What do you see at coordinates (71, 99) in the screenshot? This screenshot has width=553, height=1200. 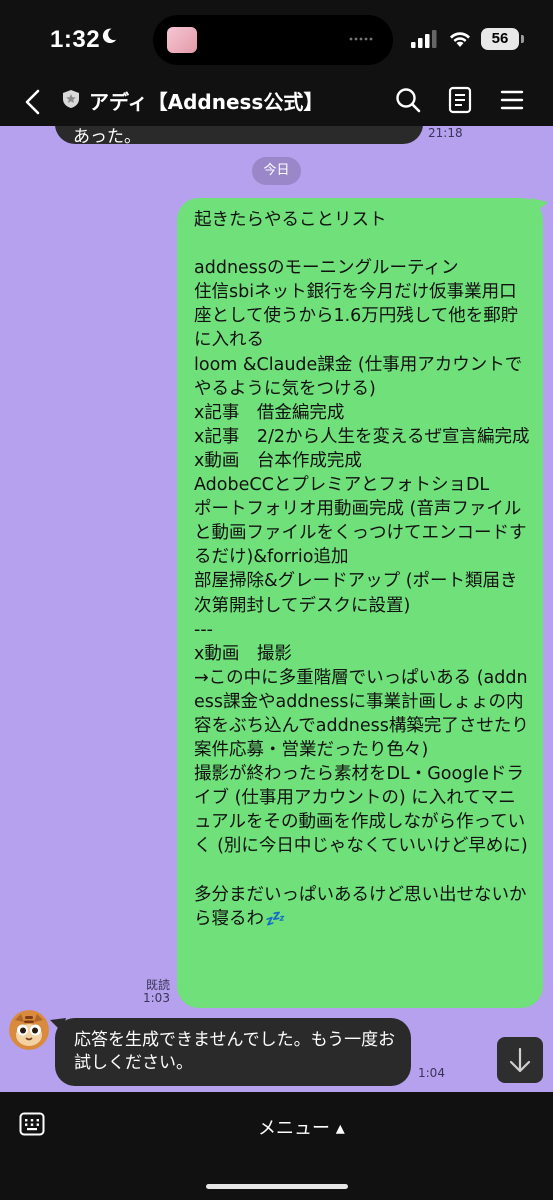 I see `shield-icon` at bounding box center [71, 99].